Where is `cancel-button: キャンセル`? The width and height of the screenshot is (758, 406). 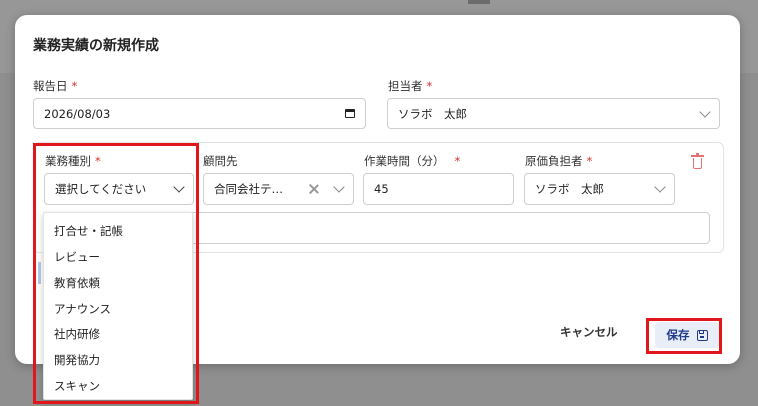
cancel-button: キャンセル is located at coordinates (589, 332).